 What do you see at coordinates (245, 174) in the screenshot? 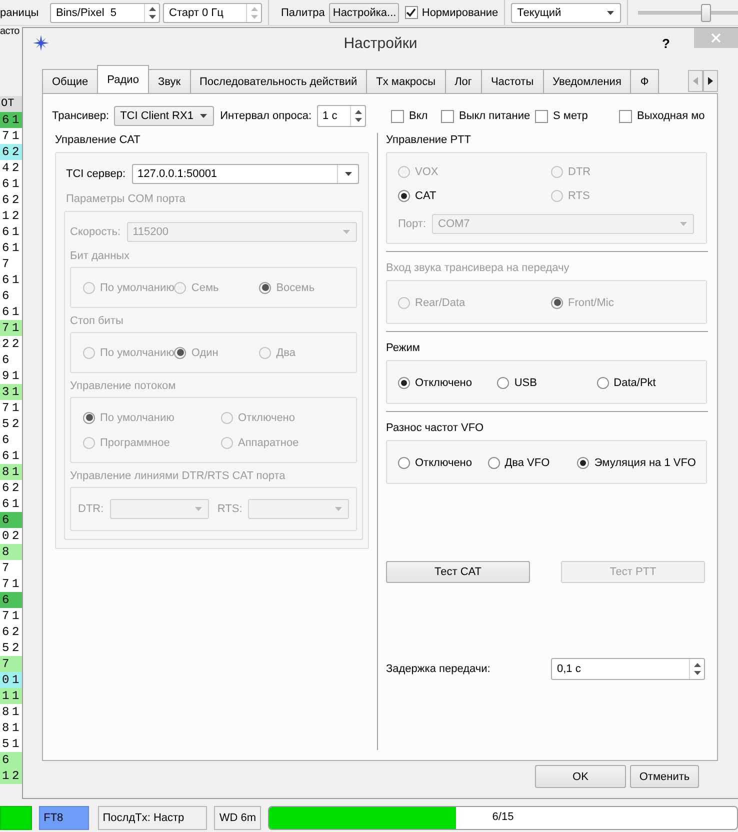
I see `dropdown: 127.0.0.1:50001` at bounding box center [245, 174].